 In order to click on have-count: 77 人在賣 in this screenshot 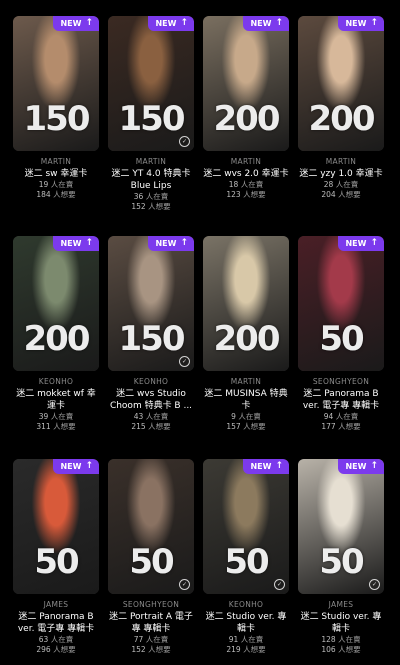, I will do `click(151, 640)`.